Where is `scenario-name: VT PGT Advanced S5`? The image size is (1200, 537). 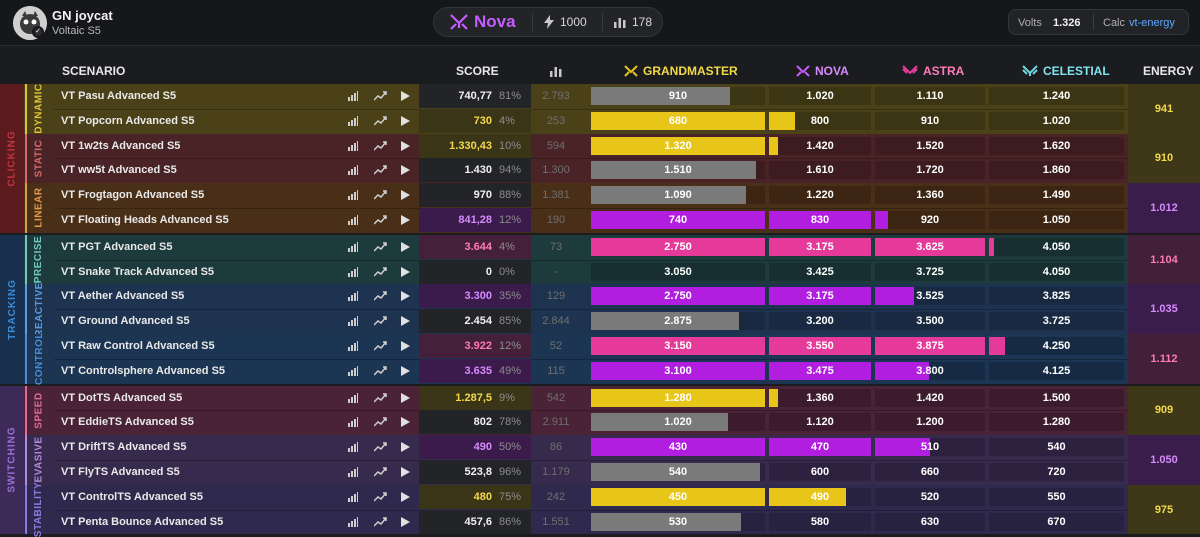
scenario-name: VT PGT Advanced S5 is located at coordinates (201, 247).